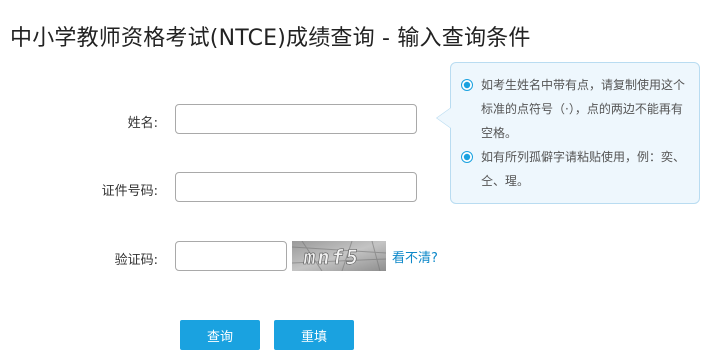 This screenshot has height=360, width=706. I want to click on tip-dot-symbol: 如考生姓名中带有点，请复制使用这个标准的点符号（·），点的两边不能再有空格。, so click(577, 109).